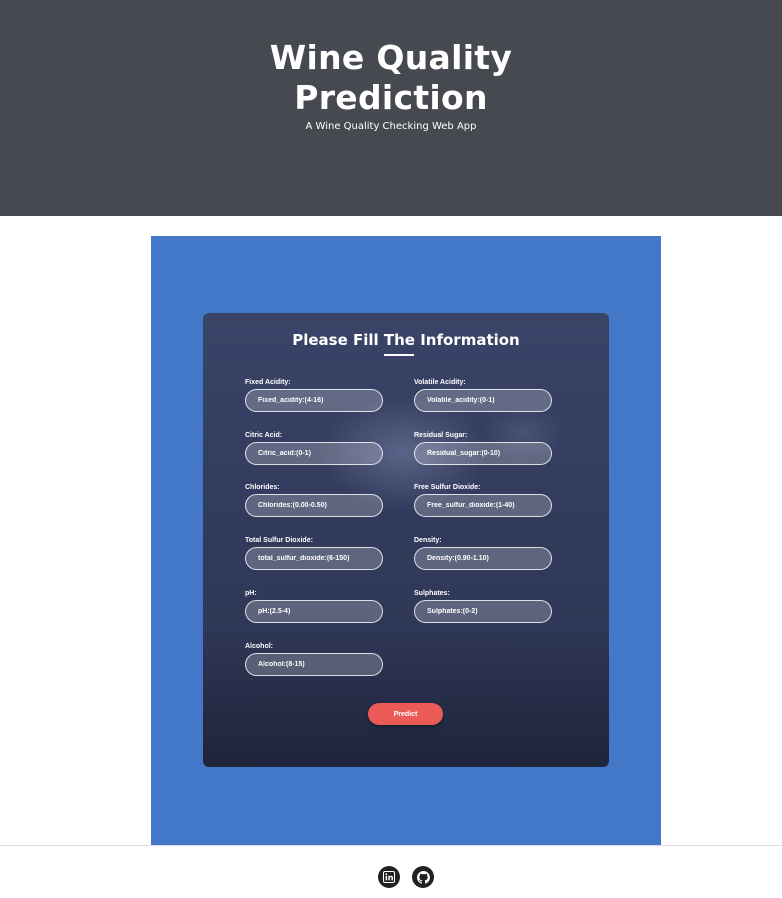 The width and height of the screenshot is (782, 898). What do you see at coordinates (441, 435) in the screenshot?
I see `field-label: Residual Sugar:` at bounding box center [441, 435].